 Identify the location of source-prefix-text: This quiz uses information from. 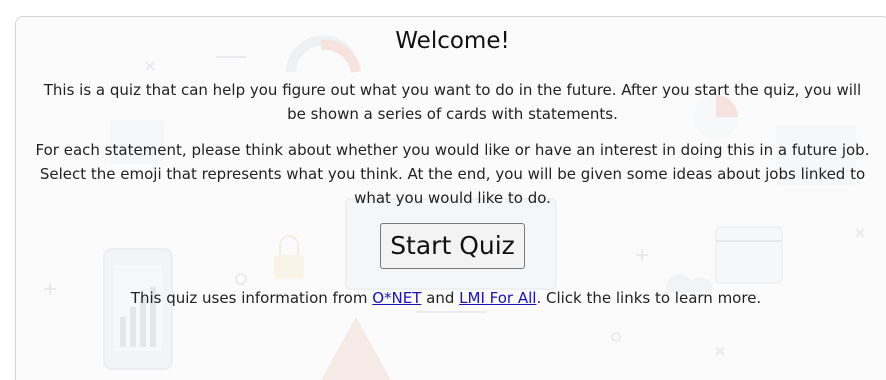
(251, 298).